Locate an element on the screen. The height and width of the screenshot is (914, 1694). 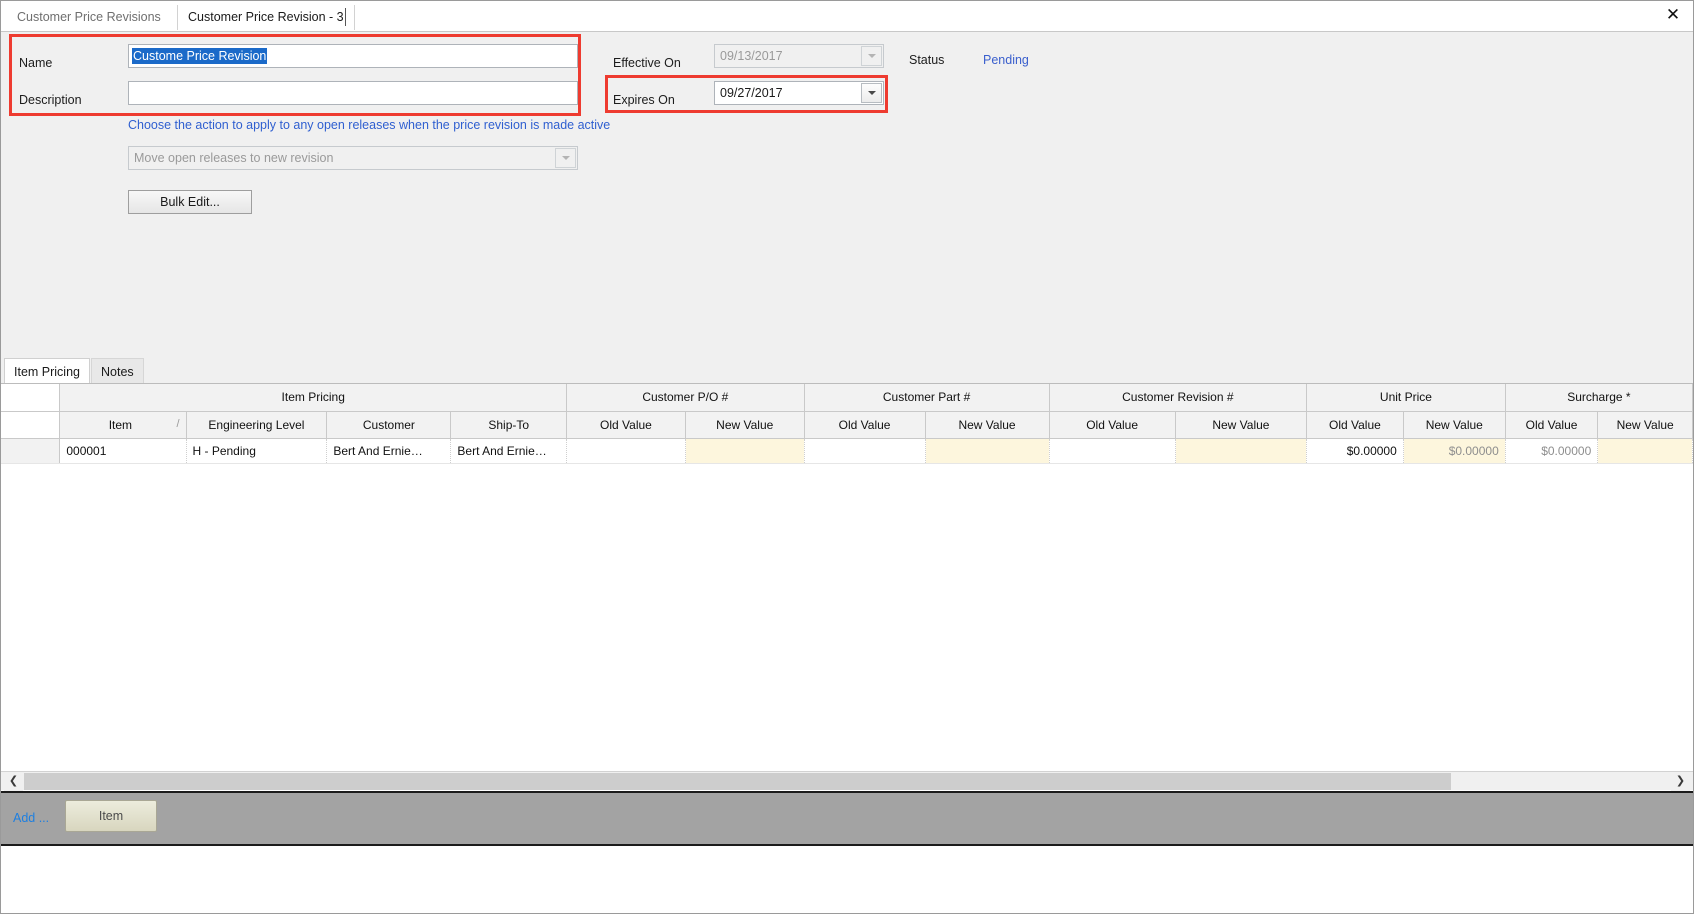
column-header-part-new-value: New Value is located at coordinates (987, 425).